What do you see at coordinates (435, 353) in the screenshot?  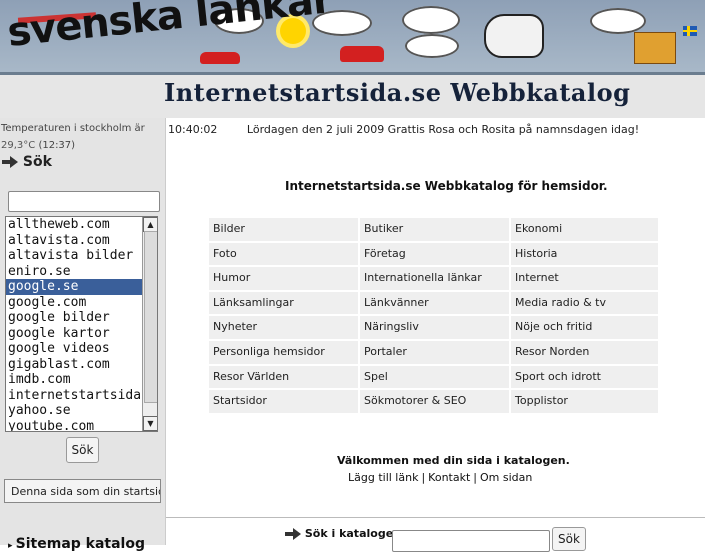 I see `category-link: Portaler` at bounding box center [435, 353].